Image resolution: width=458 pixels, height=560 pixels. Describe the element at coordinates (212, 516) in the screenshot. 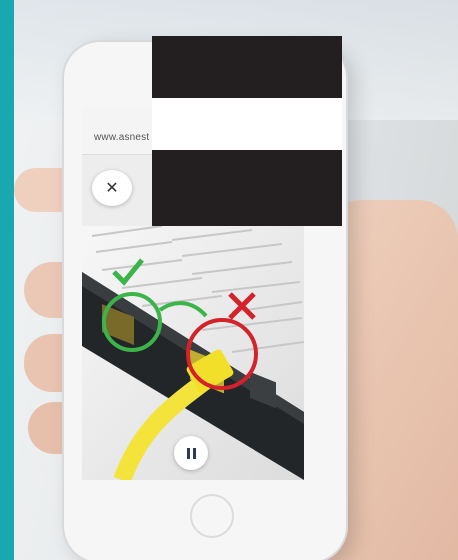

I see `phone-home-area` at that location.